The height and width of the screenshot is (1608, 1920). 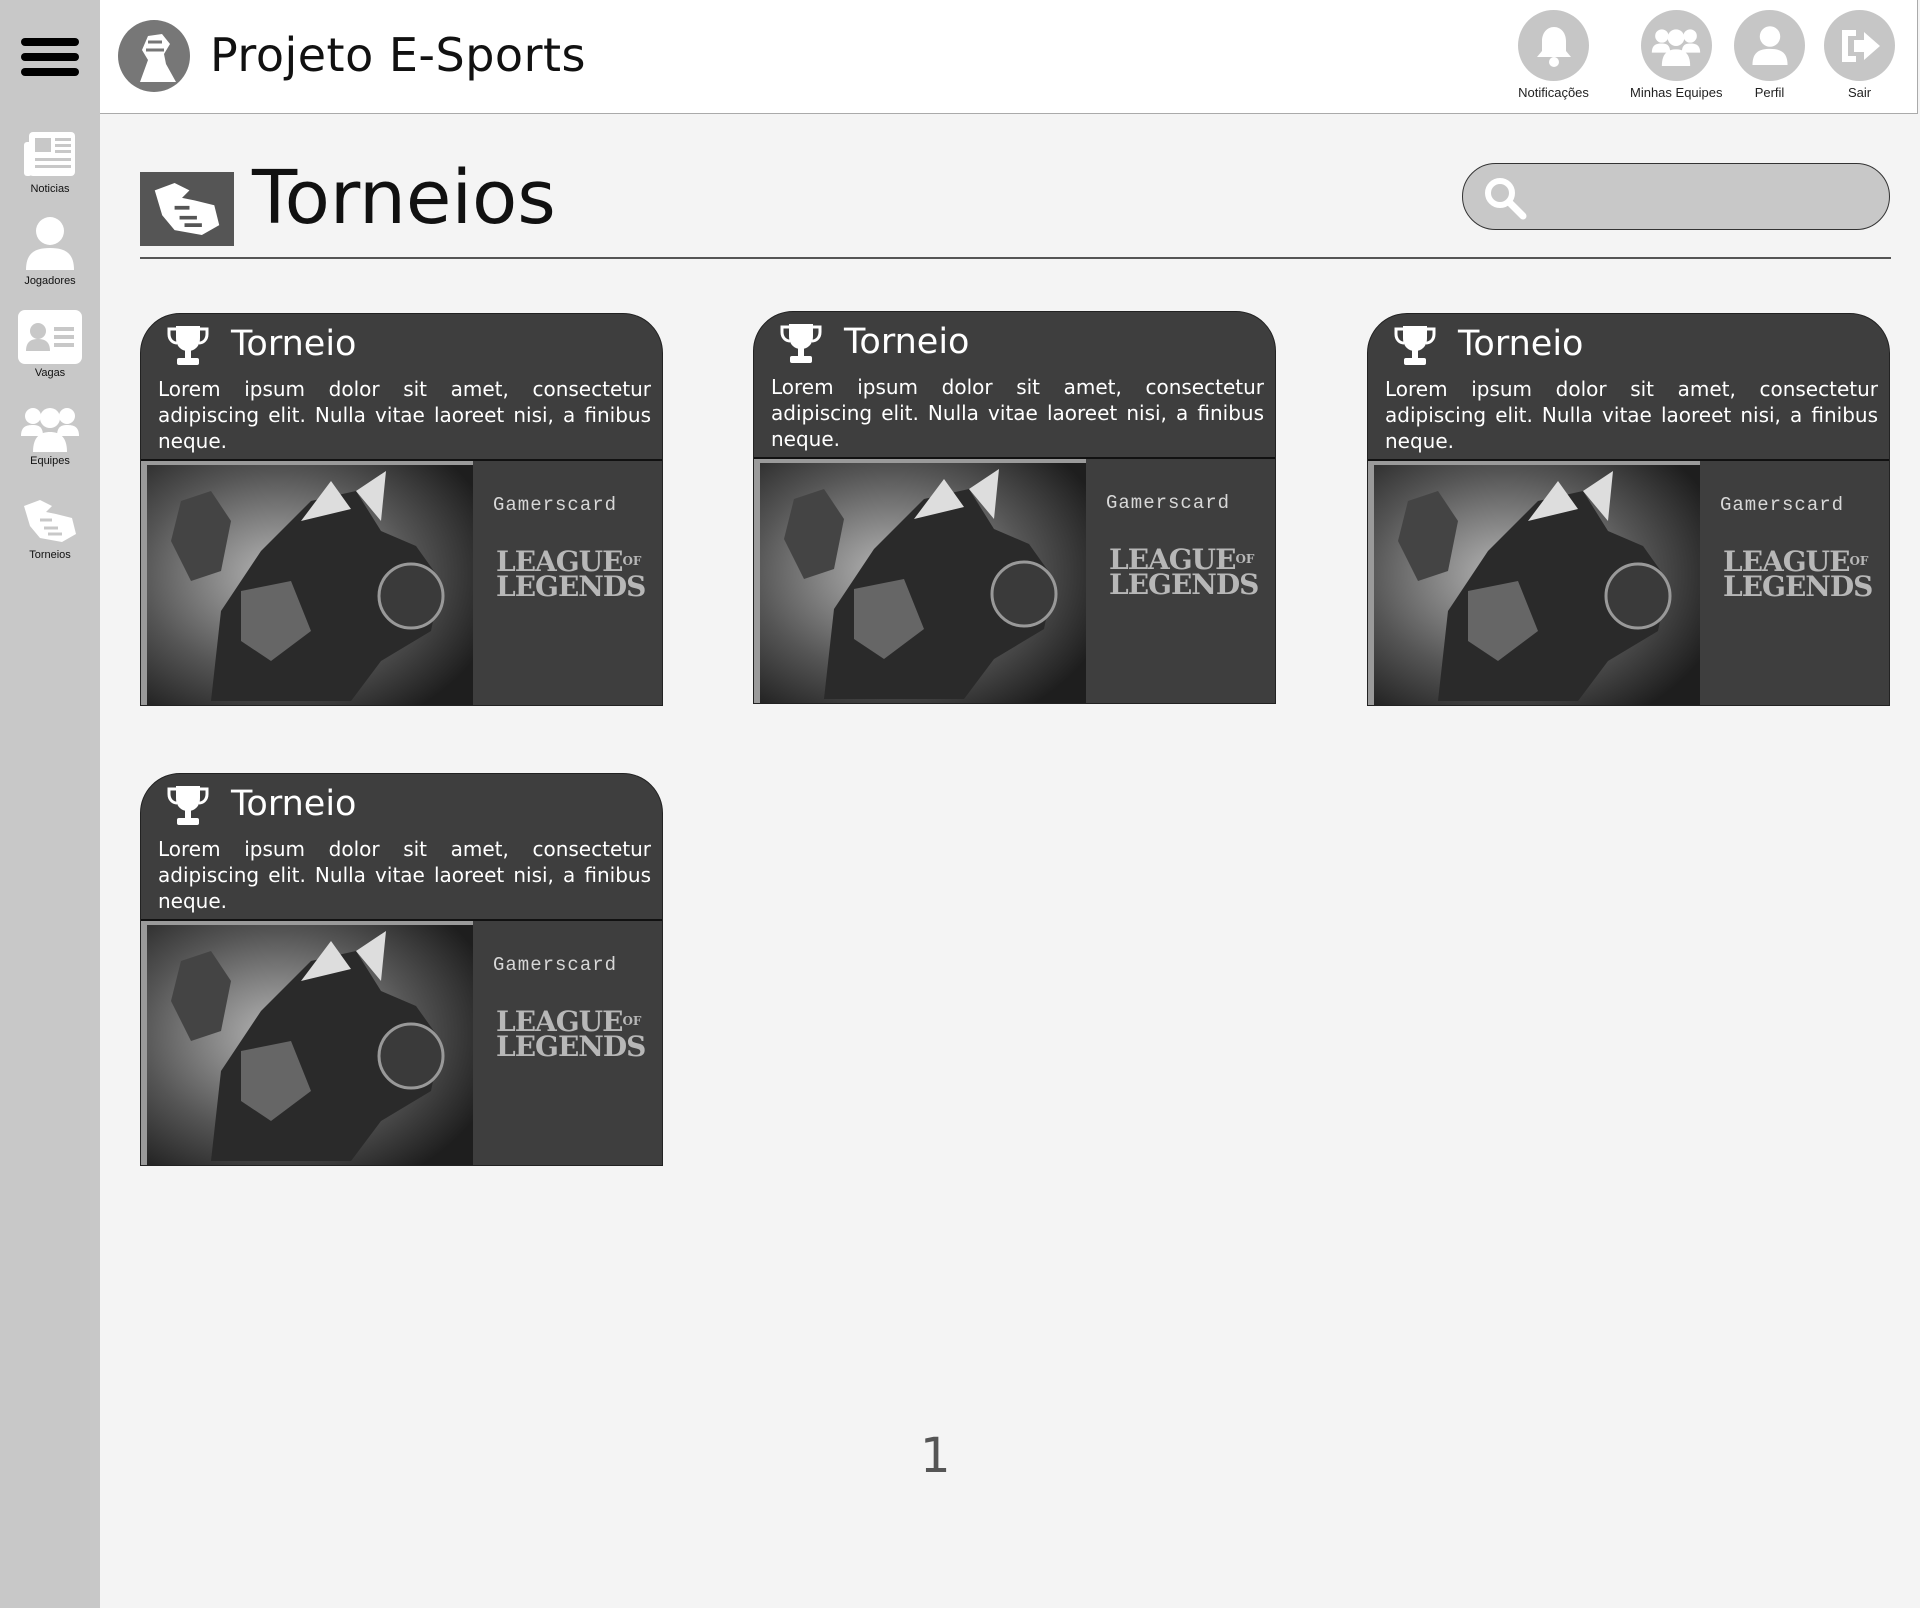 I want to click on my-teams-button: Minhas Equipes, so click(x=1676, y=55).